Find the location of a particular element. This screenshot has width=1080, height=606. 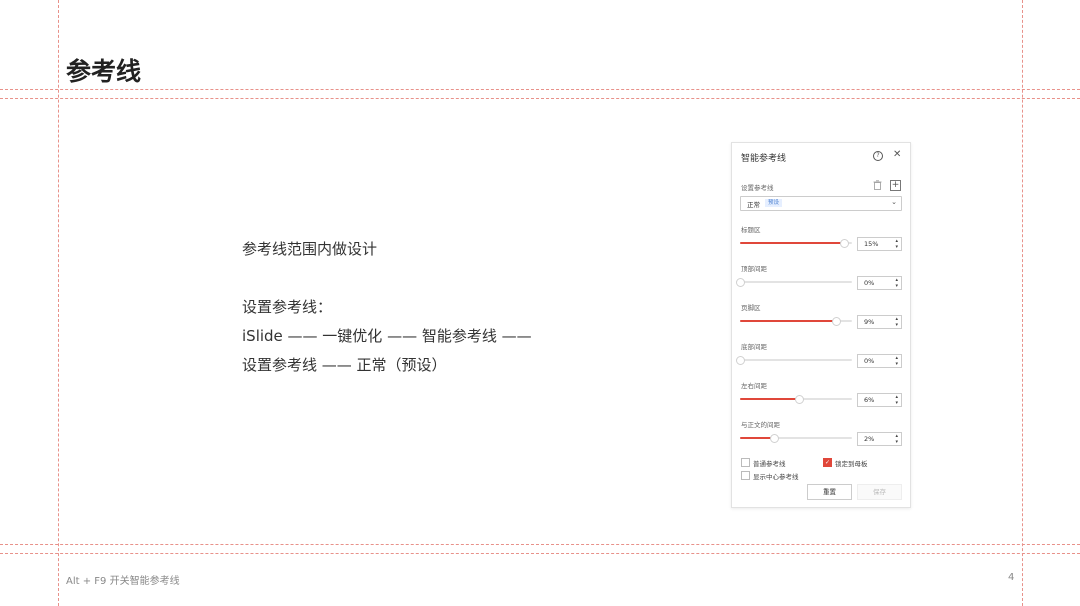

body-line: iSlide —— 一键优化 —— 智能参考线 —— is located at coordinates (387, 336).